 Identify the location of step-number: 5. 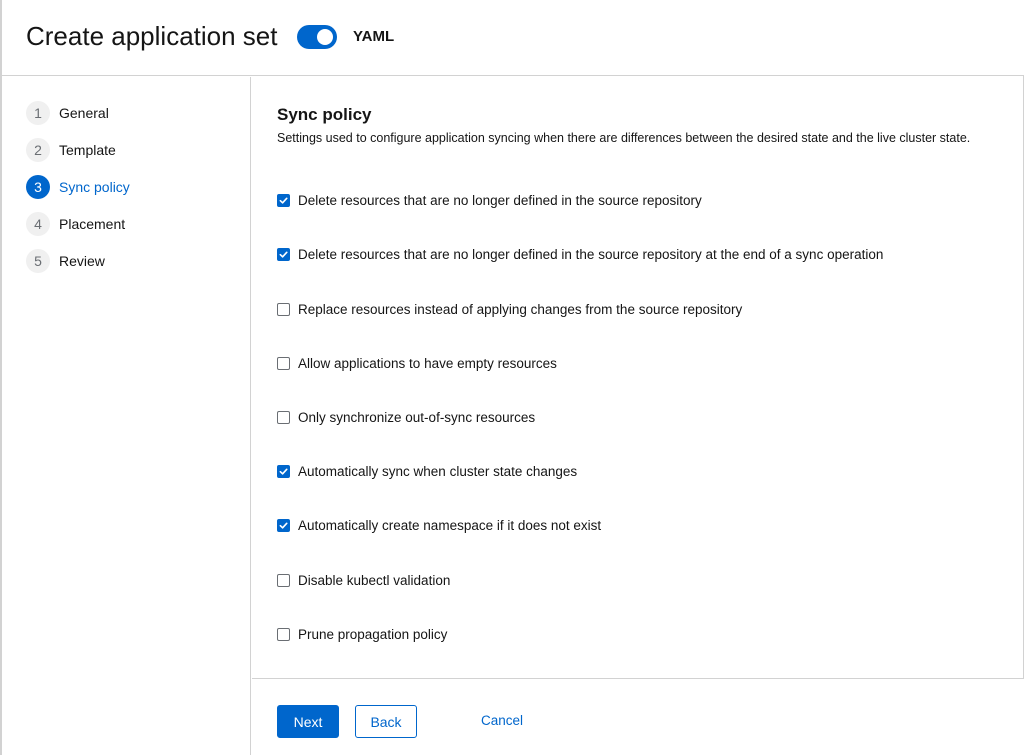
(38, 261).